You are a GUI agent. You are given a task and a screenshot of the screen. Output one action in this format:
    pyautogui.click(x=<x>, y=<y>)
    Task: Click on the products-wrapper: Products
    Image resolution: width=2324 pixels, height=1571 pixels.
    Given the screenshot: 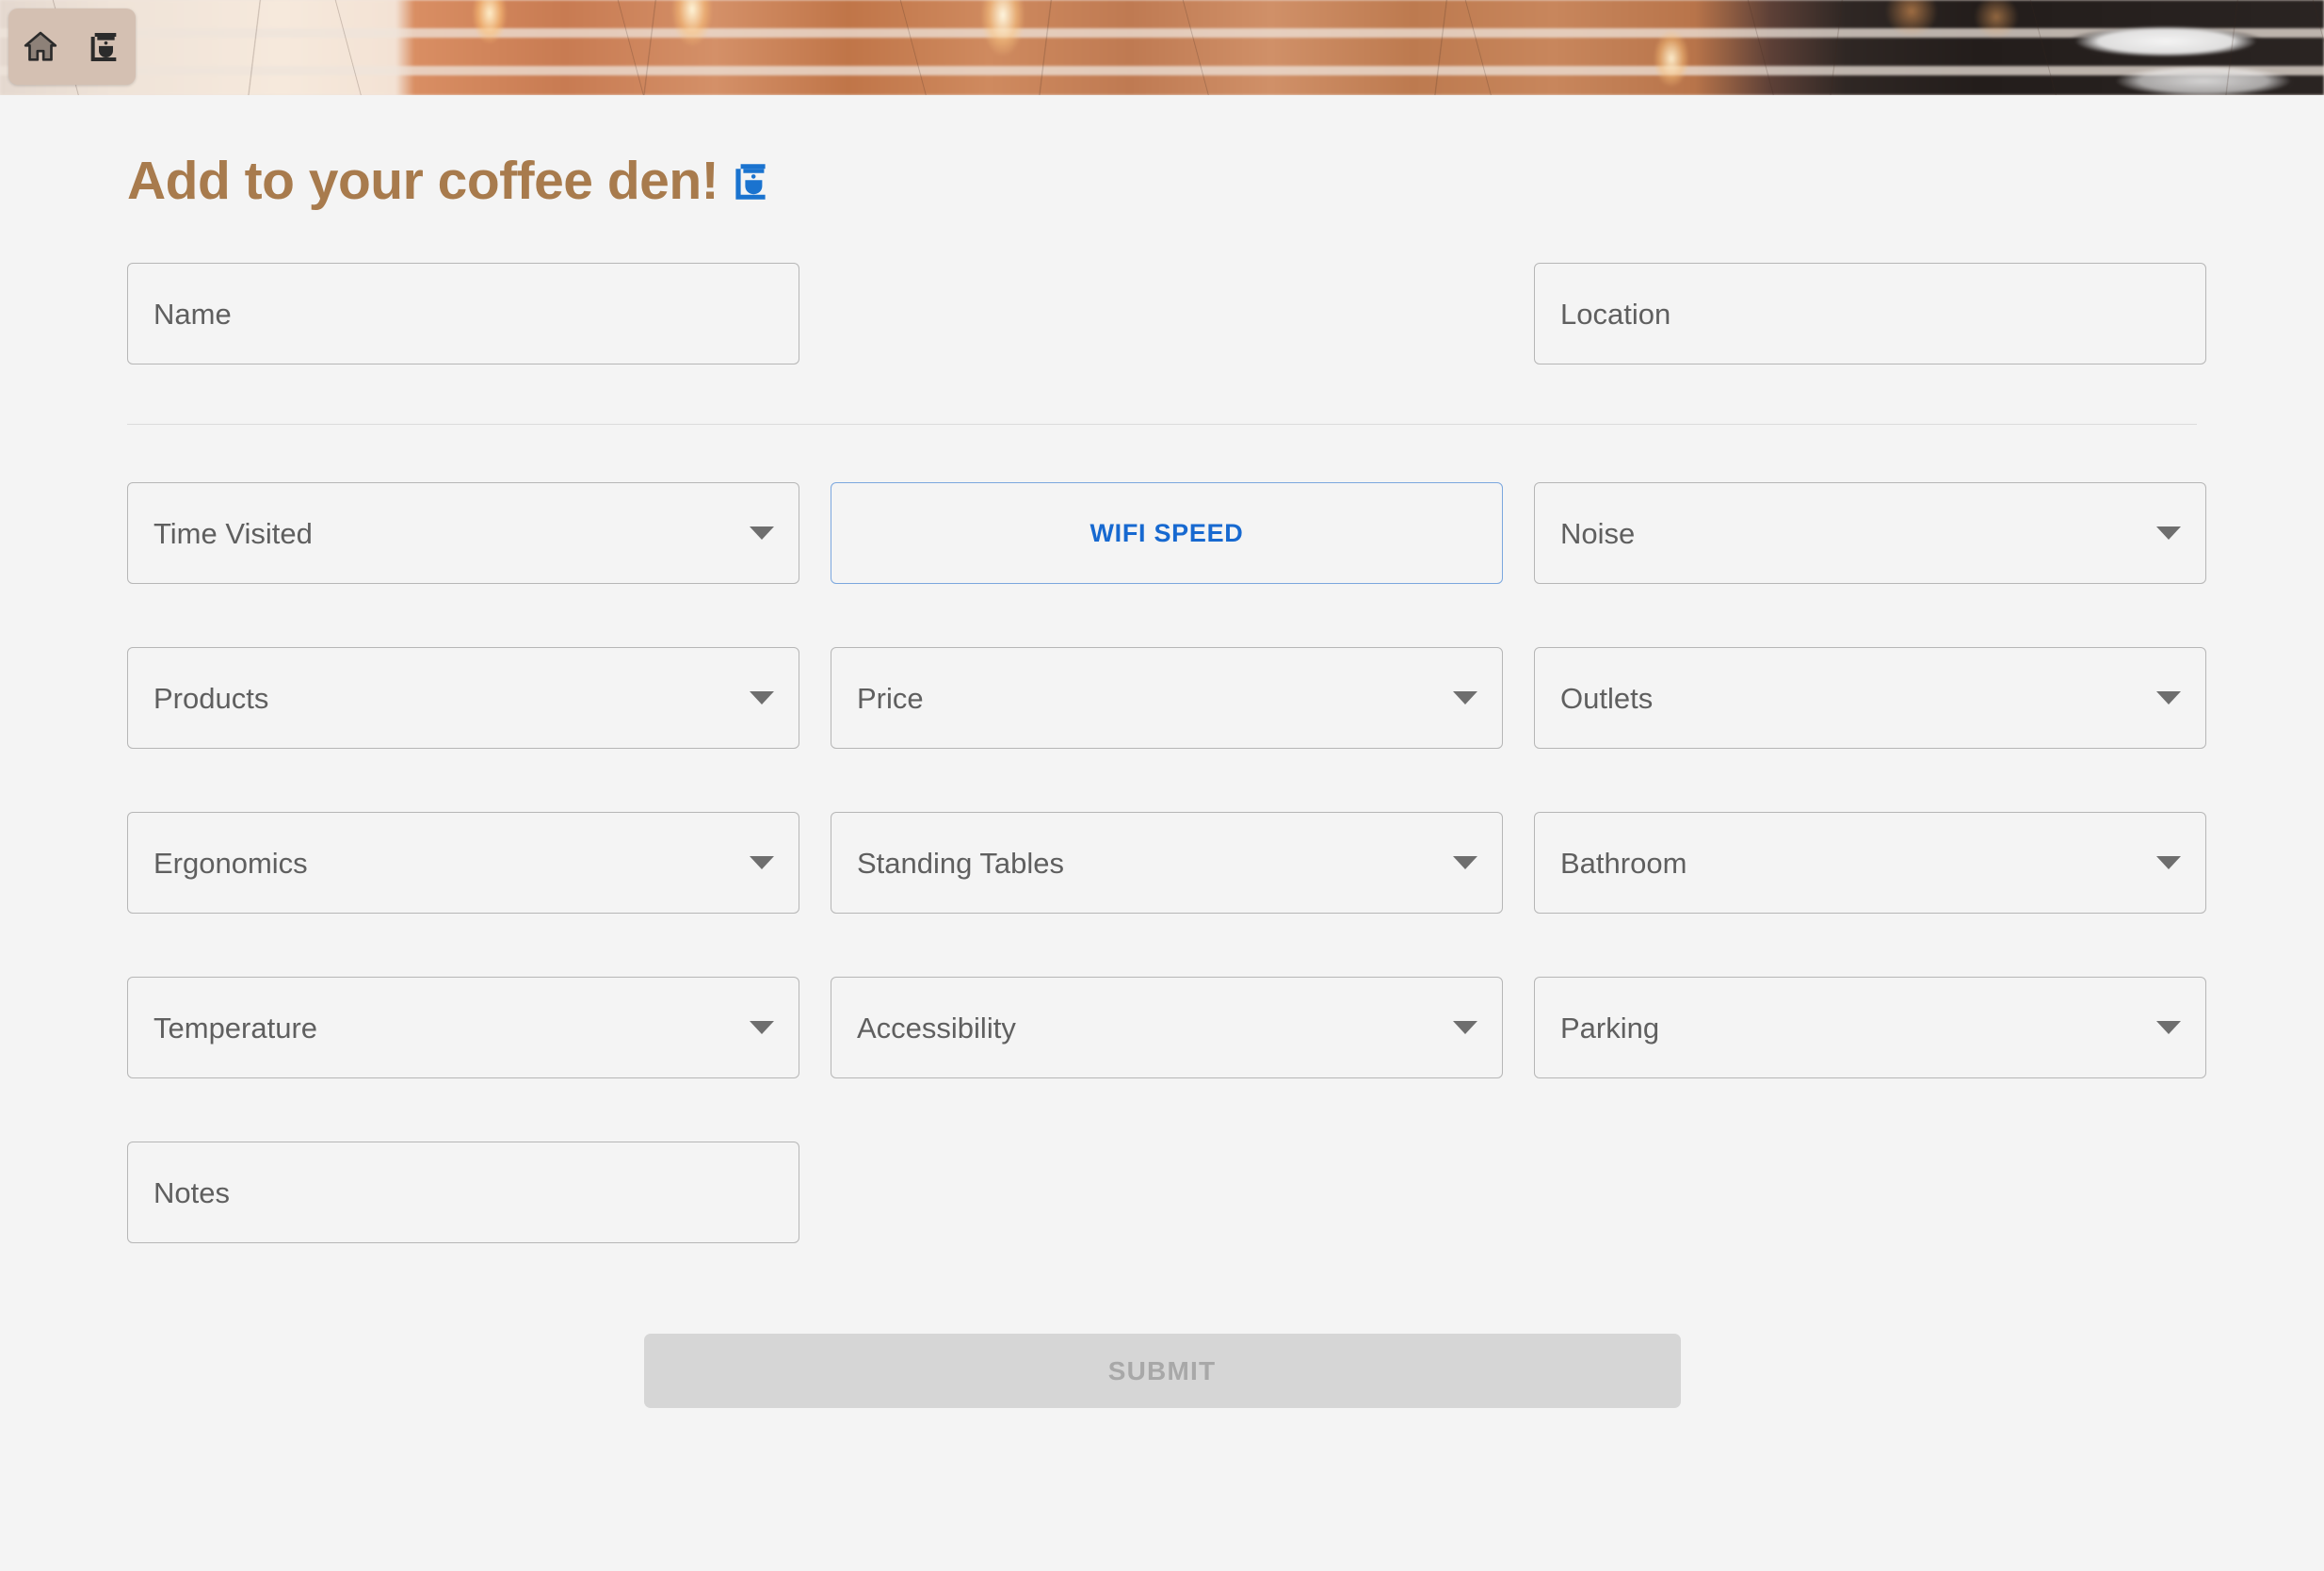 What is the action you would take?
    pyautogui.click(x=463, y=698)
    